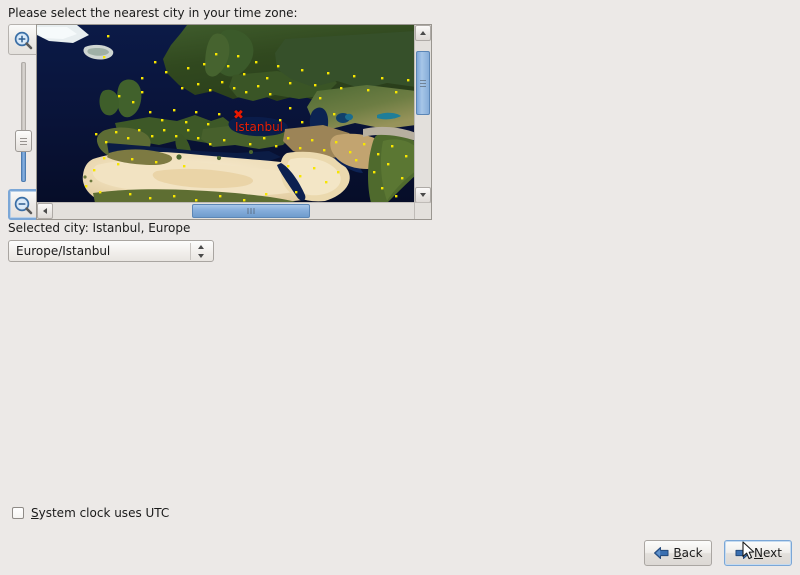 Image resolution: width=800 pixels, height=575 pixels. Describe the element at coordinates (423, 83) in the screenshot. I see `vertical-scroll-thumb` at that location.